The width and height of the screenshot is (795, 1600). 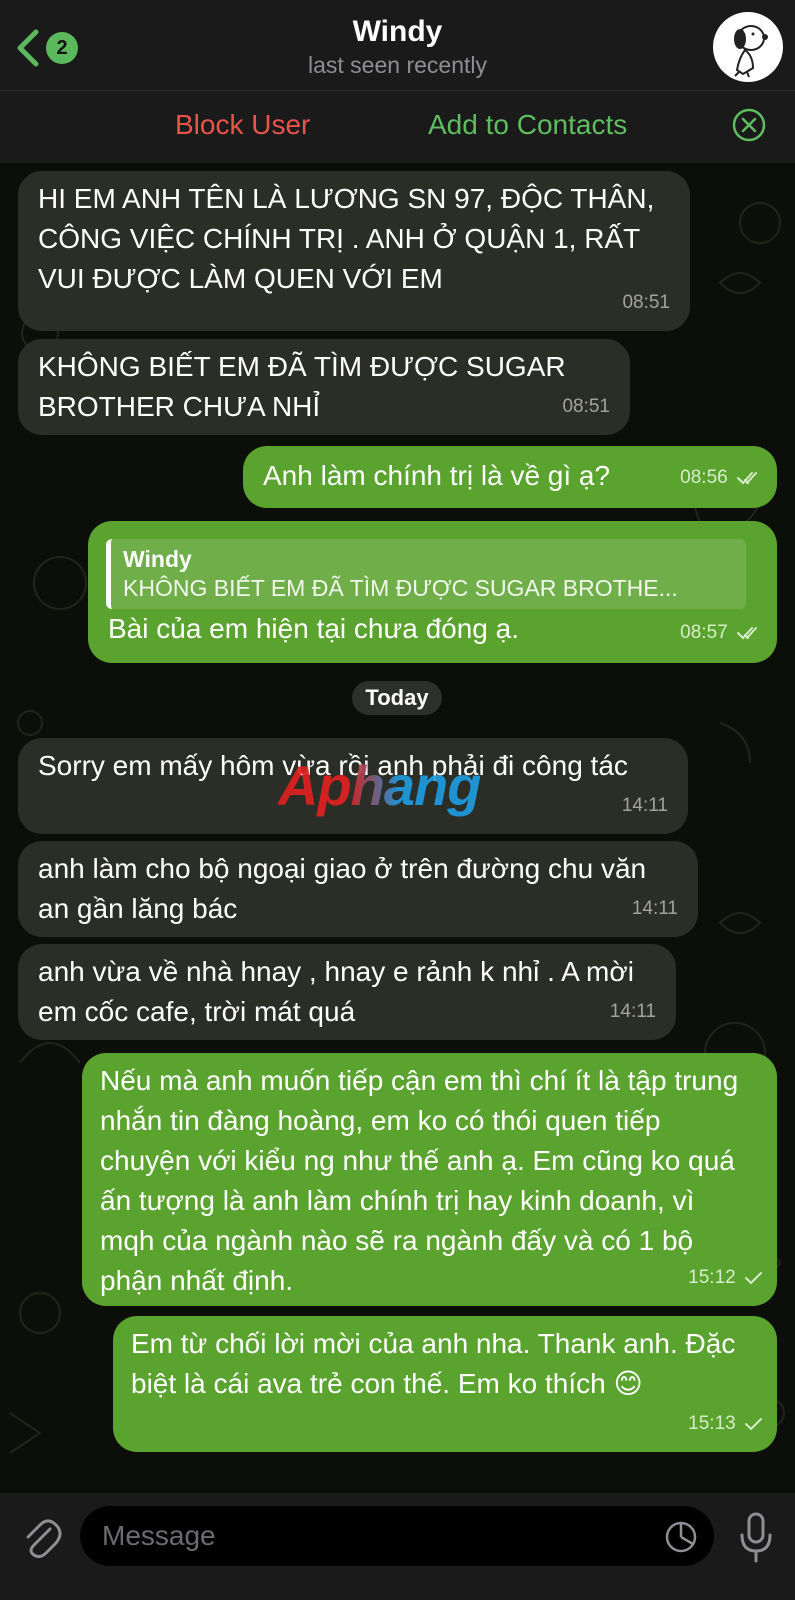 I want to click on message-text: Bài của em hiện tại chưa đóng ạ., so click(x=314, y=628).